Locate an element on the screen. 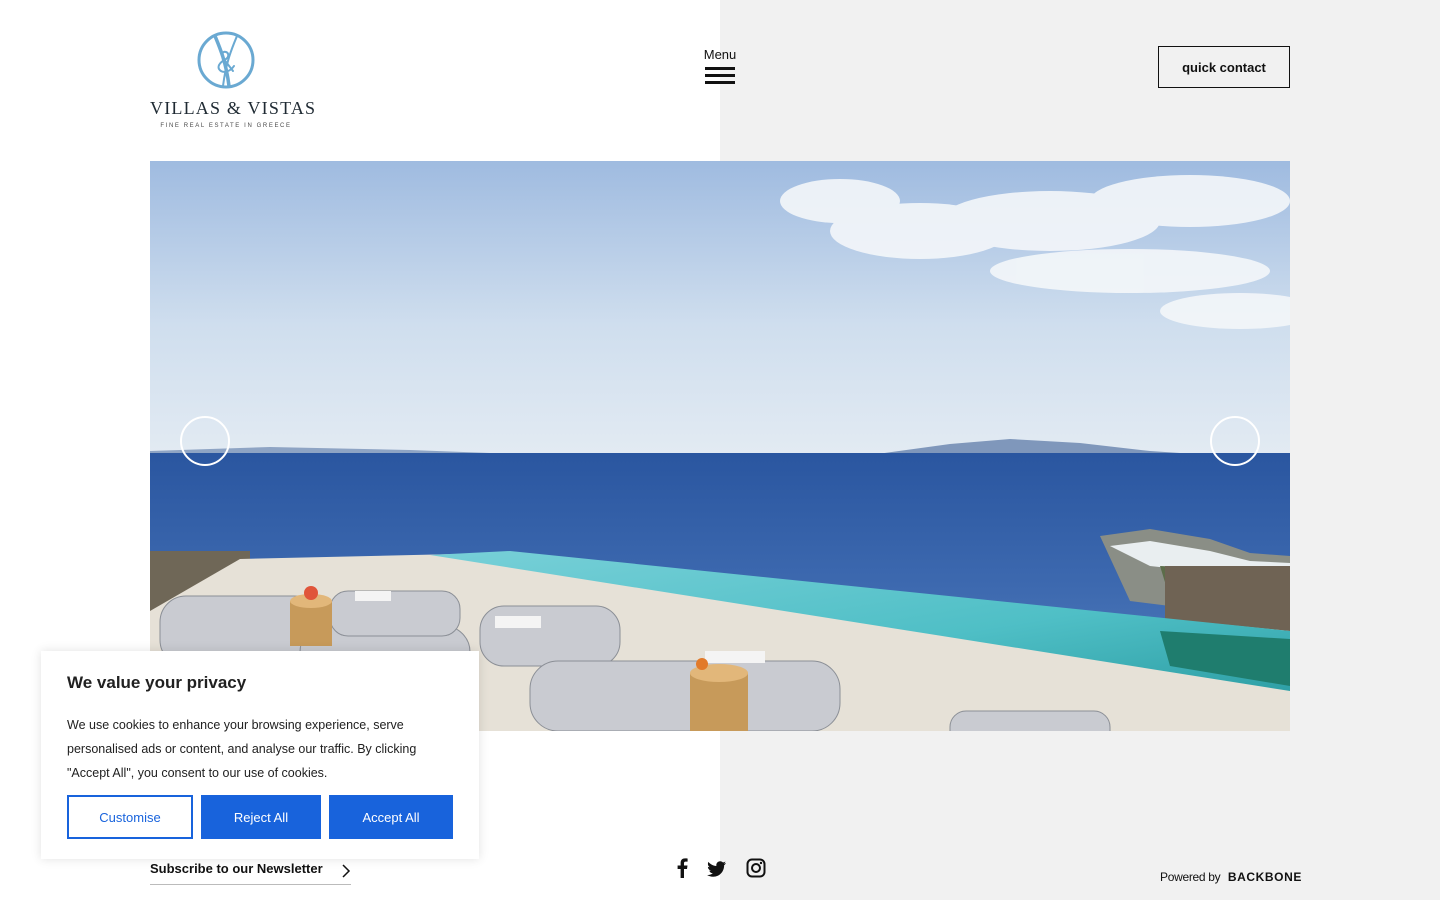 The image size is (1440, 900). slider-next-button is located at coordinates (1235, 441).